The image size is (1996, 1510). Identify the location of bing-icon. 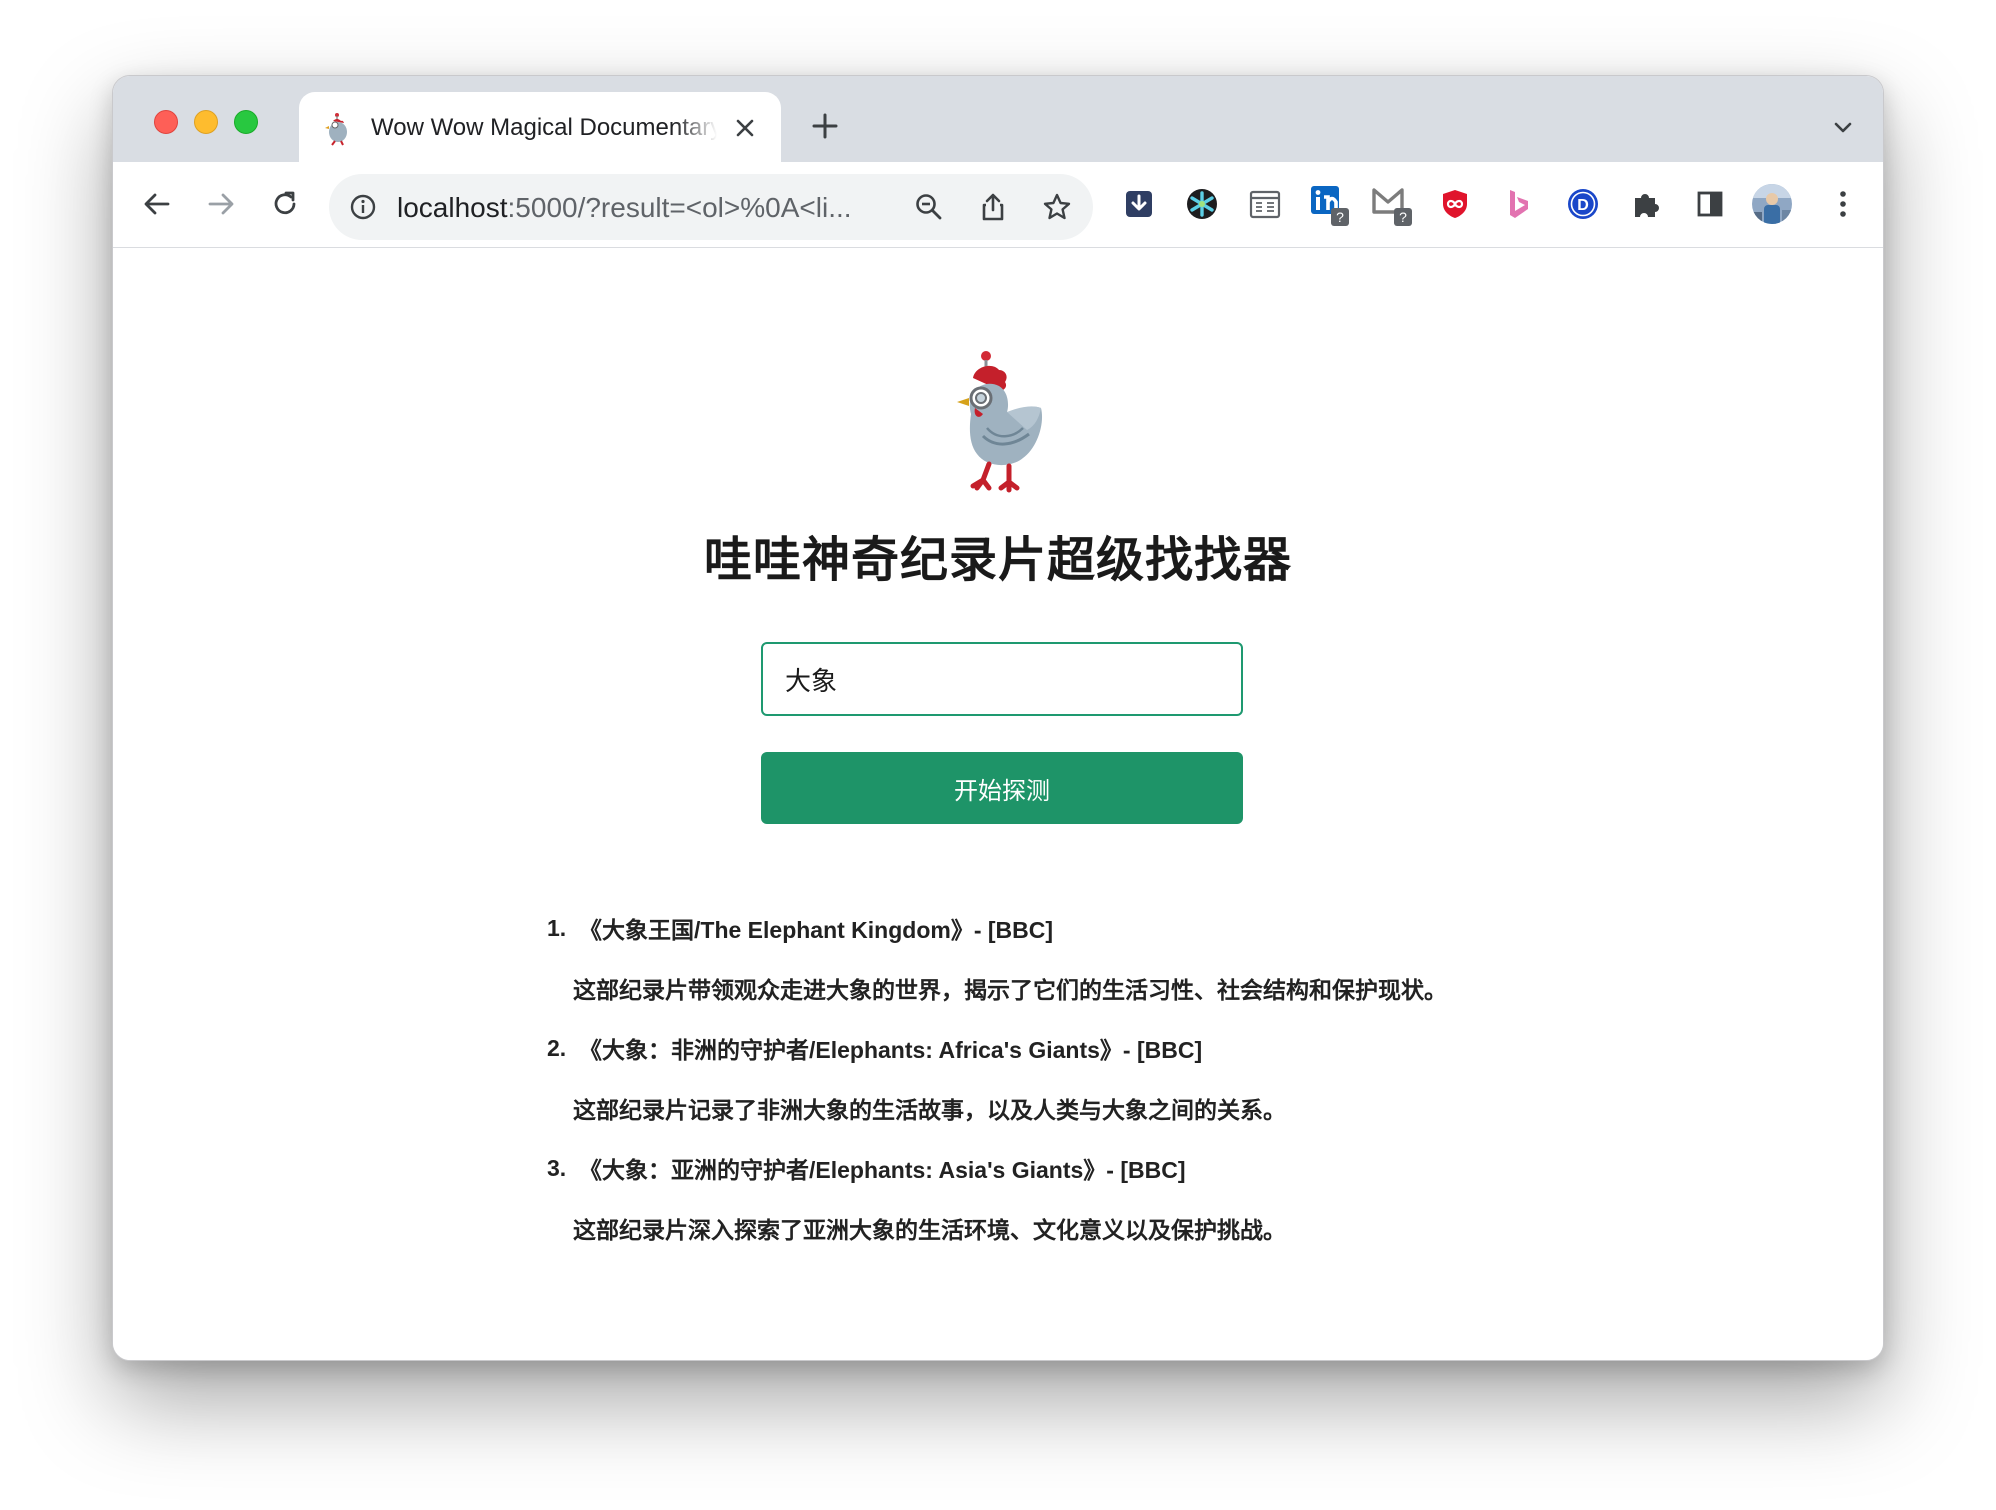
(1519, 204).